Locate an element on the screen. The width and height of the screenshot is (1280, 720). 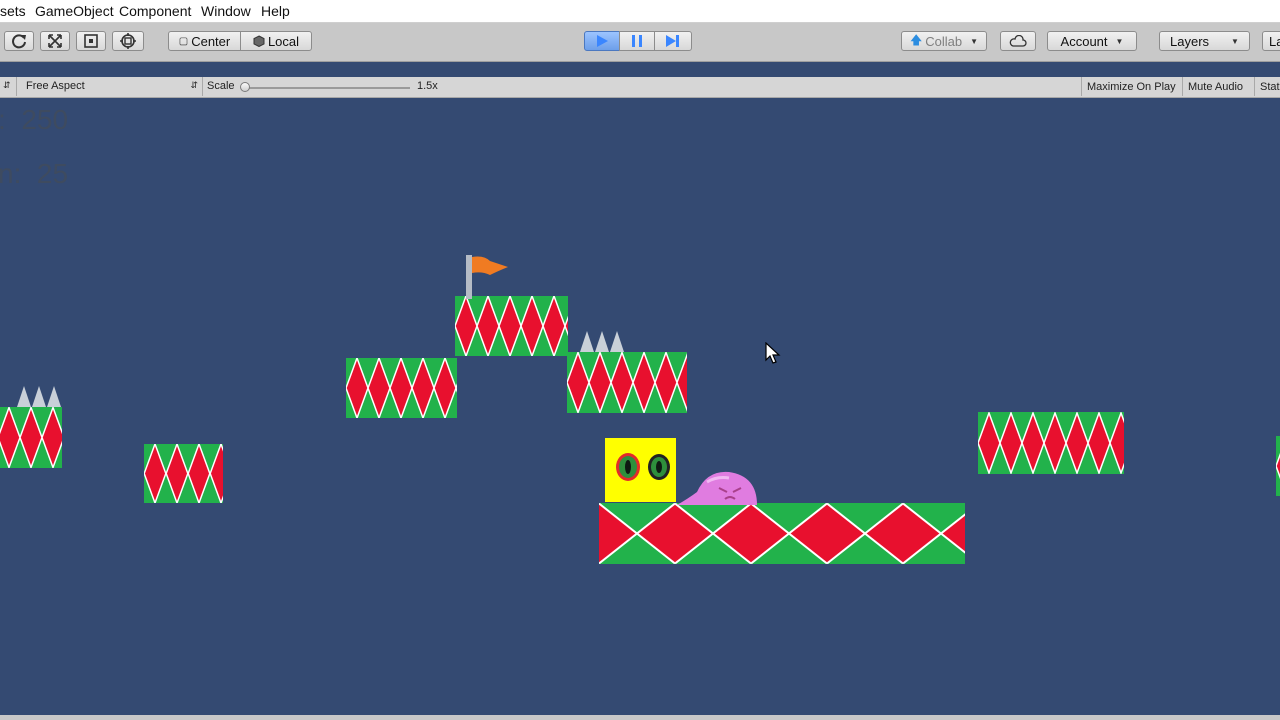
mute-audio-toggle: Mute Audio is located at coordinates (1215, 86).